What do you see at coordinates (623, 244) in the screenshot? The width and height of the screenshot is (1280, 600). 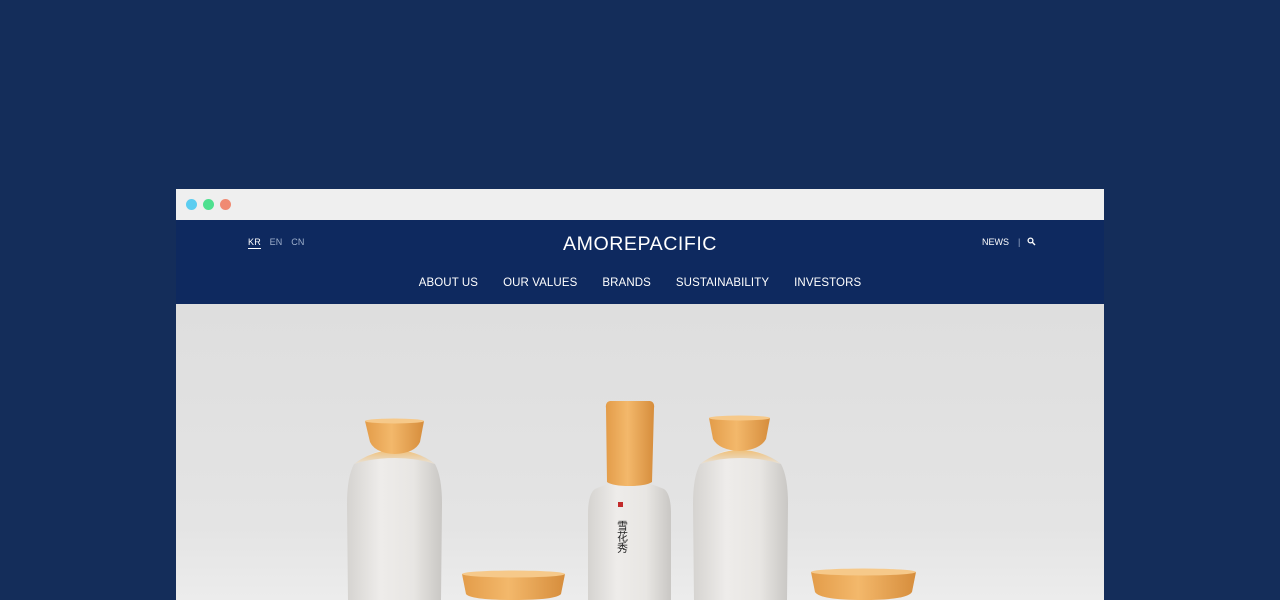 I see `logo-text-mid: RE` at bounding box center [623, 244].